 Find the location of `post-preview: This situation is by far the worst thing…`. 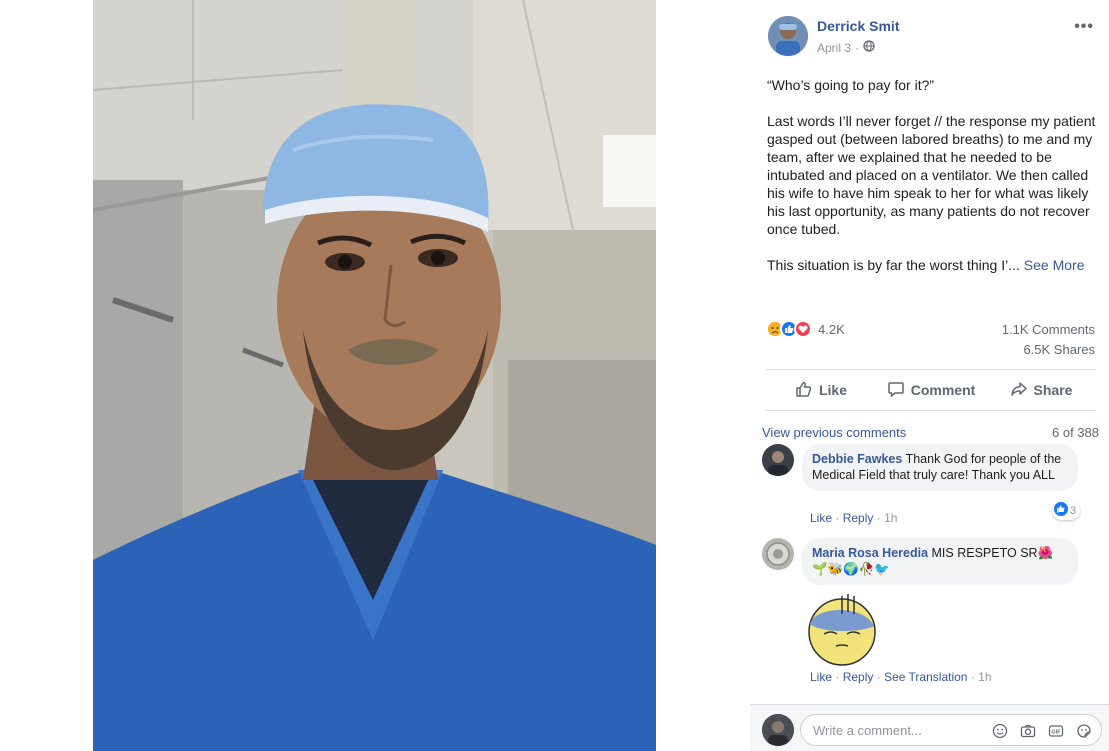

post-preview: This situation is by far the worst thing… is located at coordinates (893, 265).